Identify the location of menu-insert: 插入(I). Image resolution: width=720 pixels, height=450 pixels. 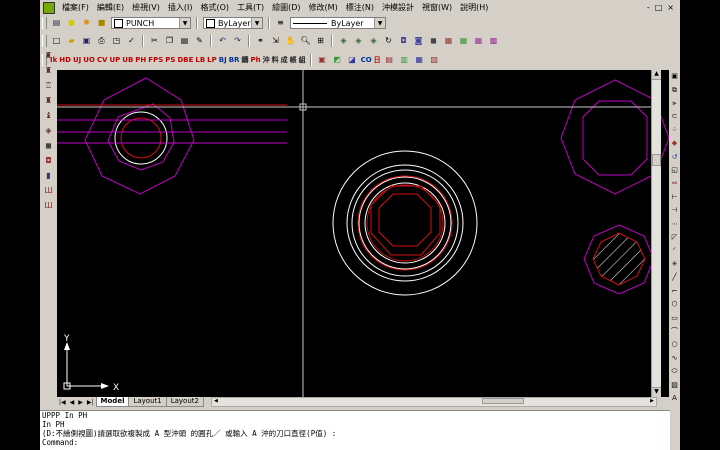
(180, 7).